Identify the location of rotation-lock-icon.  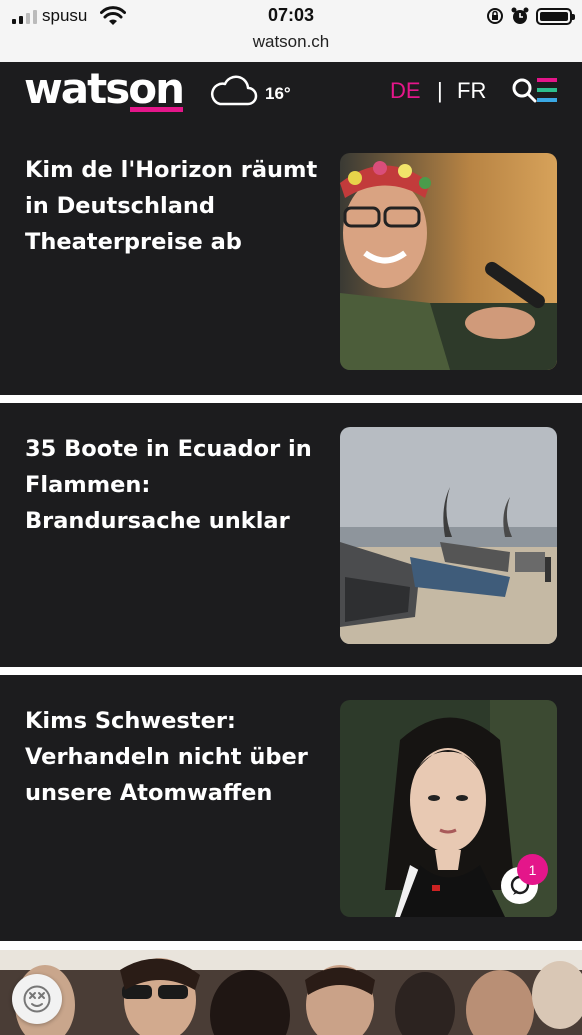
(495, 16).